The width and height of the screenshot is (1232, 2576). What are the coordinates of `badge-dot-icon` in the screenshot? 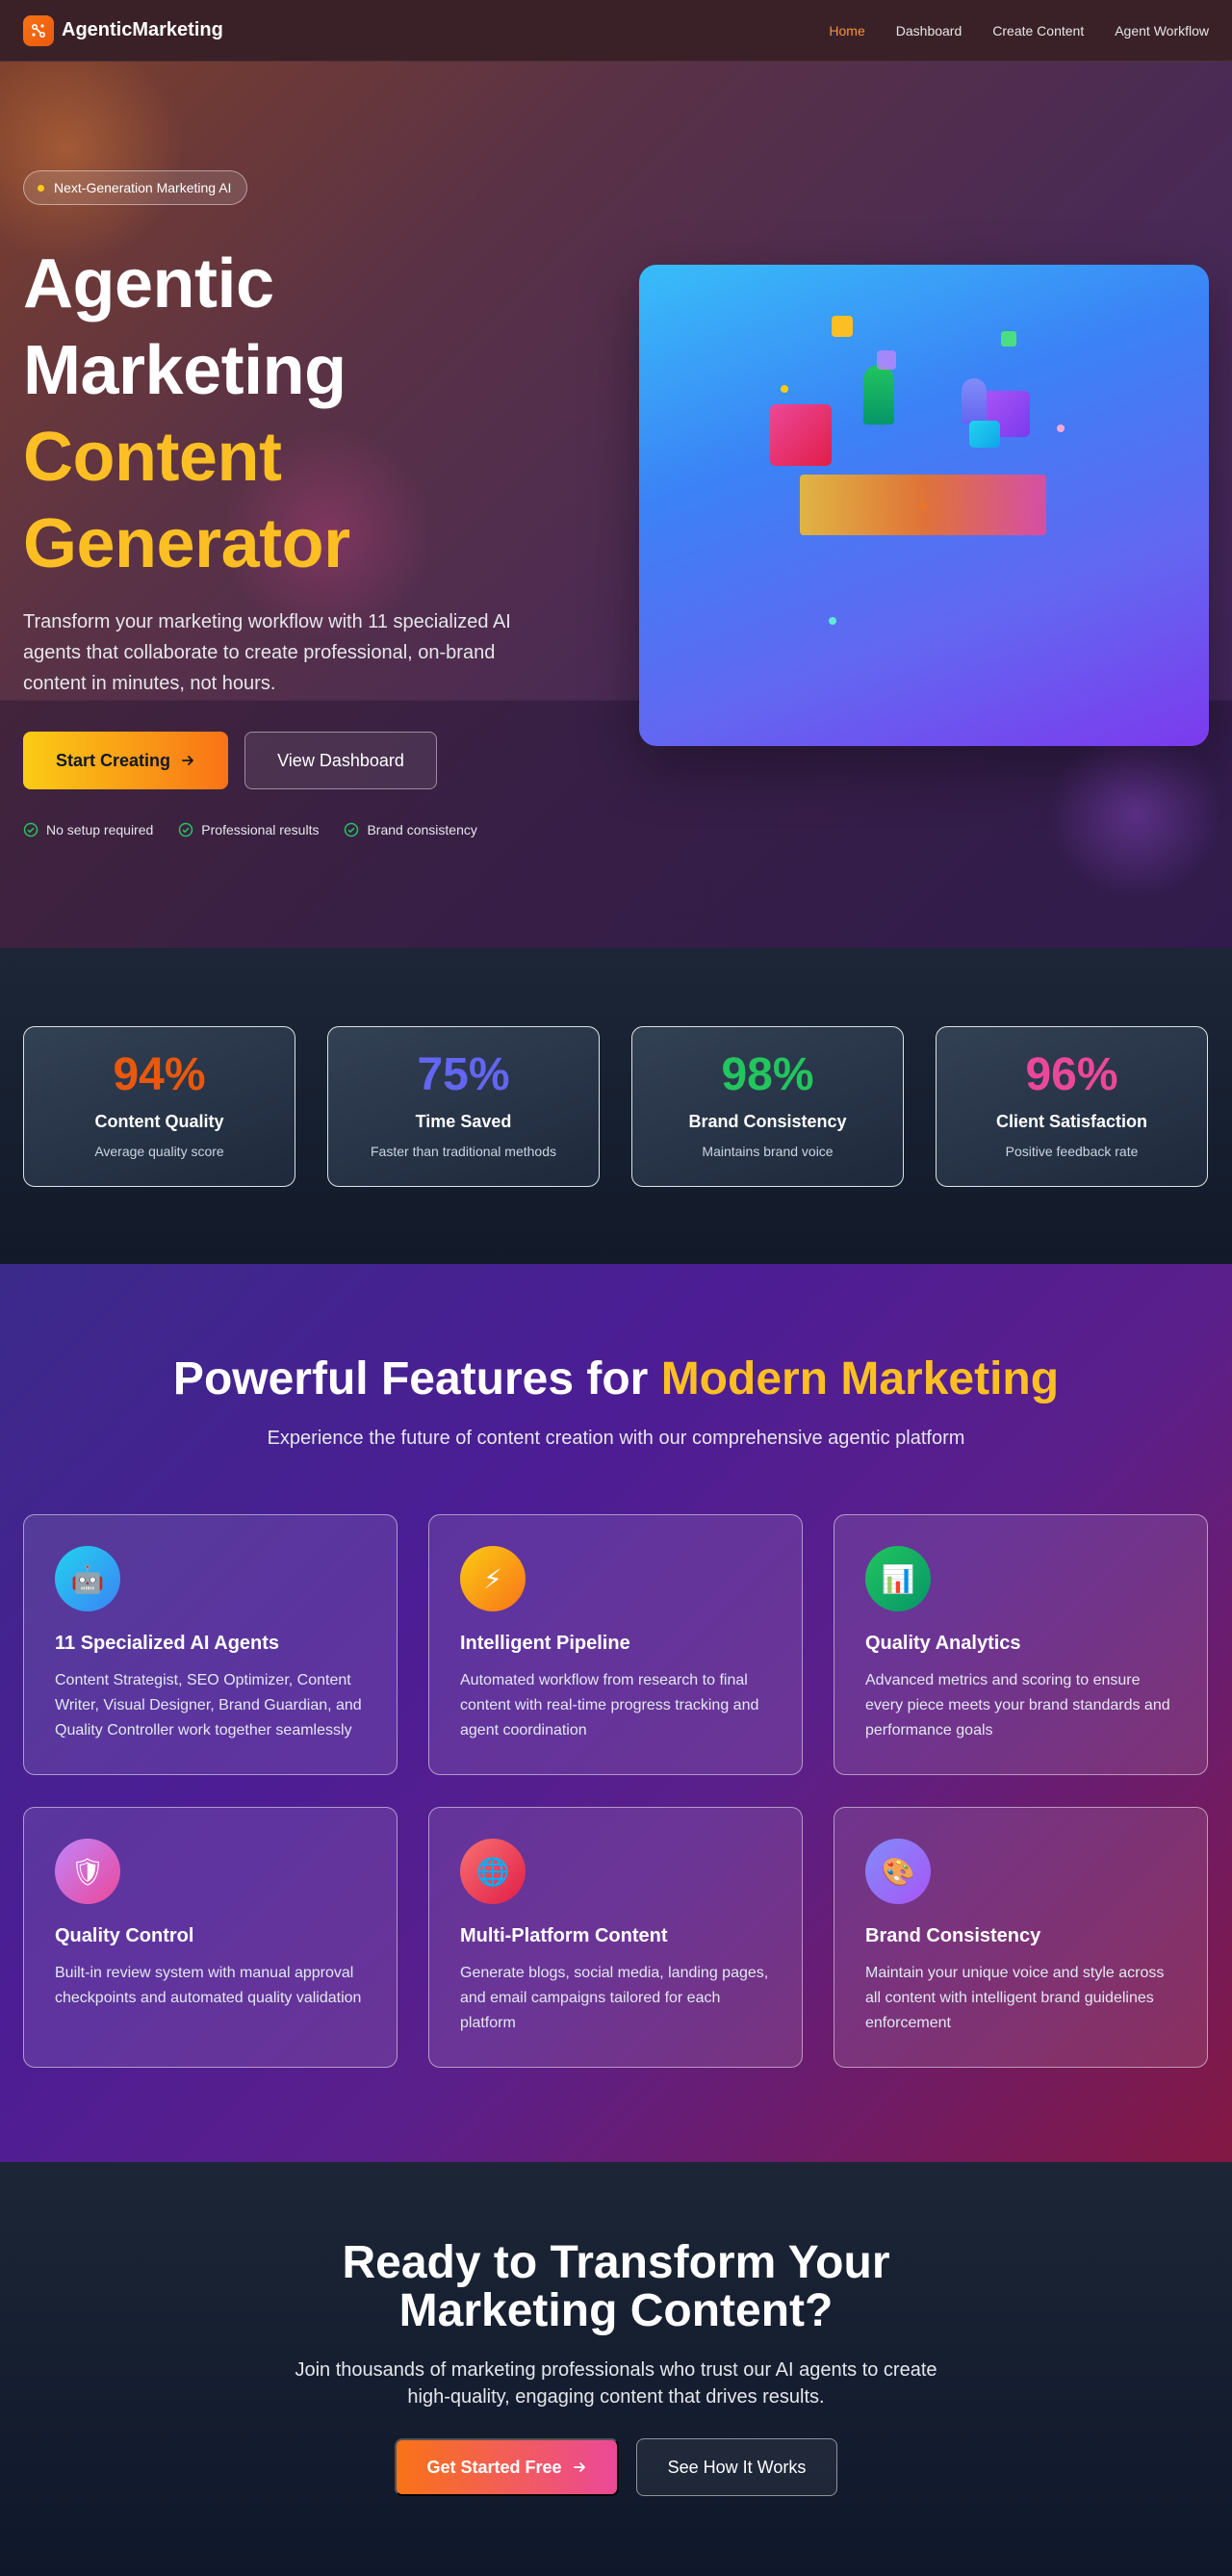 It's located at (41, 188).